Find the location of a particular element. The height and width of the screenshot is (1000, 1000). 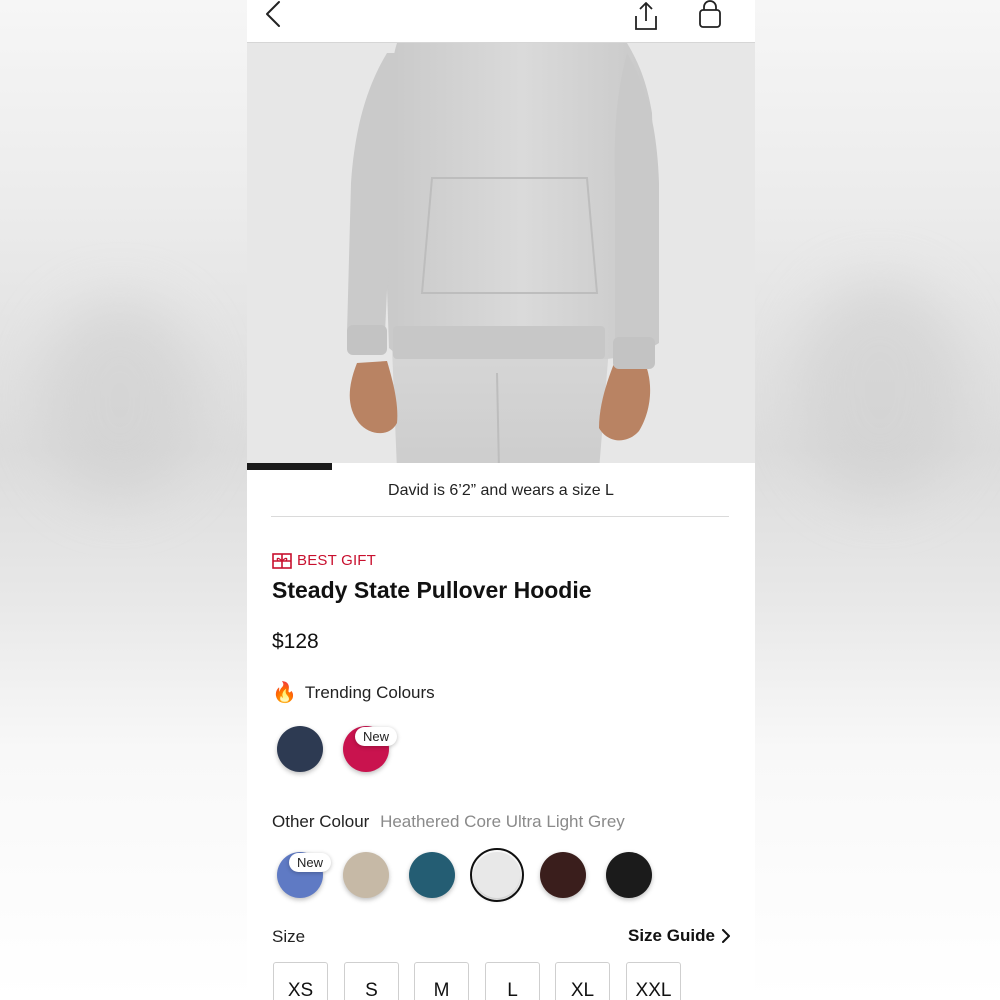

size-option-s: S is located at coordinates (371, 981).